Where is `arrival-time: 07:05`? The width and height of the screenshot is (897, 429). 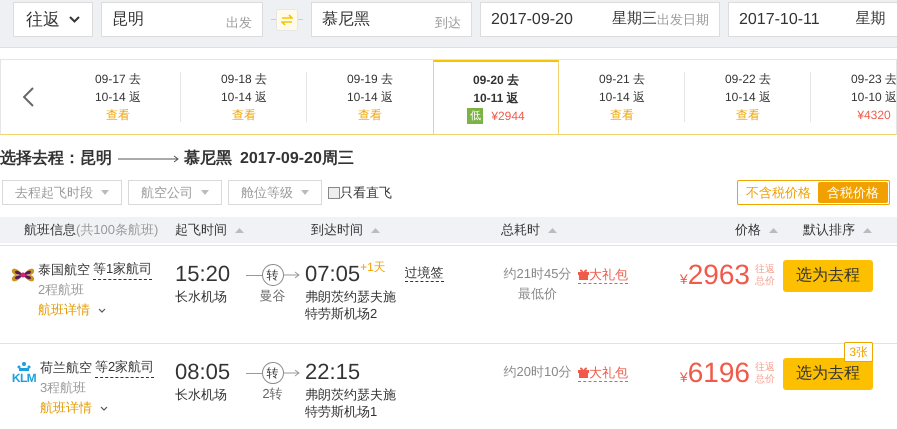 arrival-time: 07:05 is located at coordinates (332, 274).